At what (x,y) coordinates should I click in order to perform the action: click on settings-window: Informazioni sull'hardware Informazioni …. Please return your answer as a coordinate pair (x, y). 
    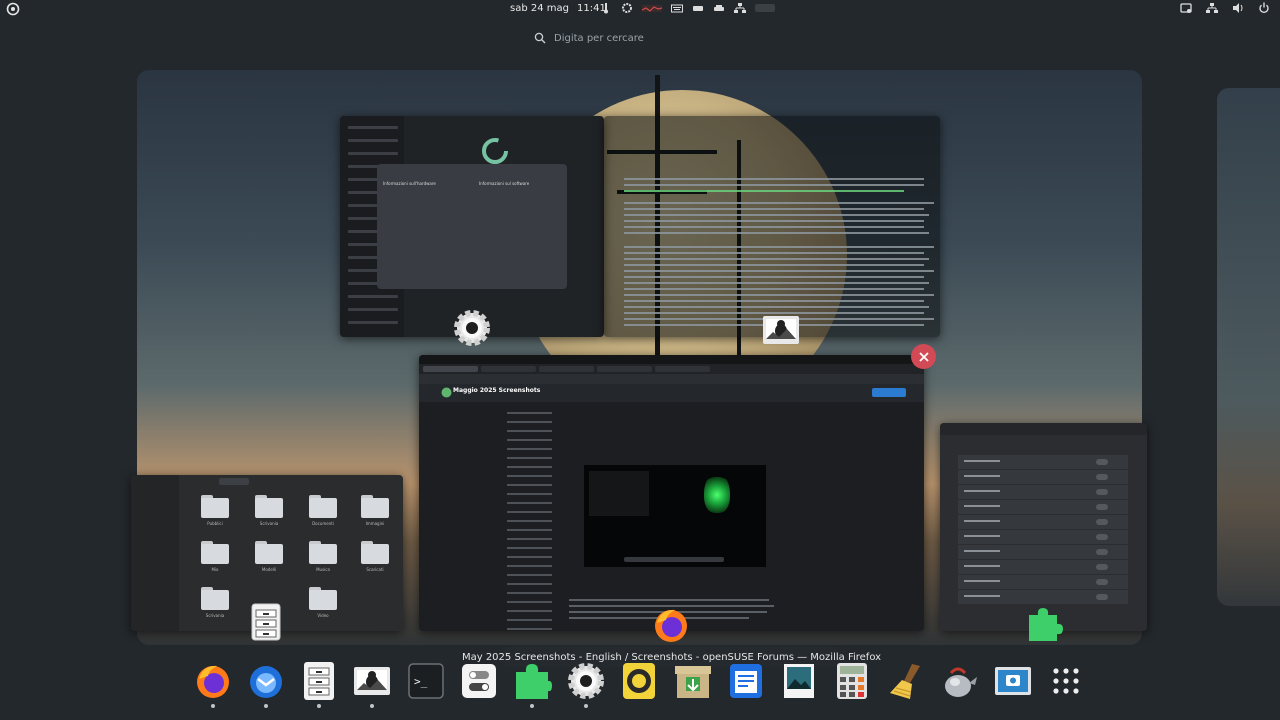
    Looking at the image, I should click on (472, 226).